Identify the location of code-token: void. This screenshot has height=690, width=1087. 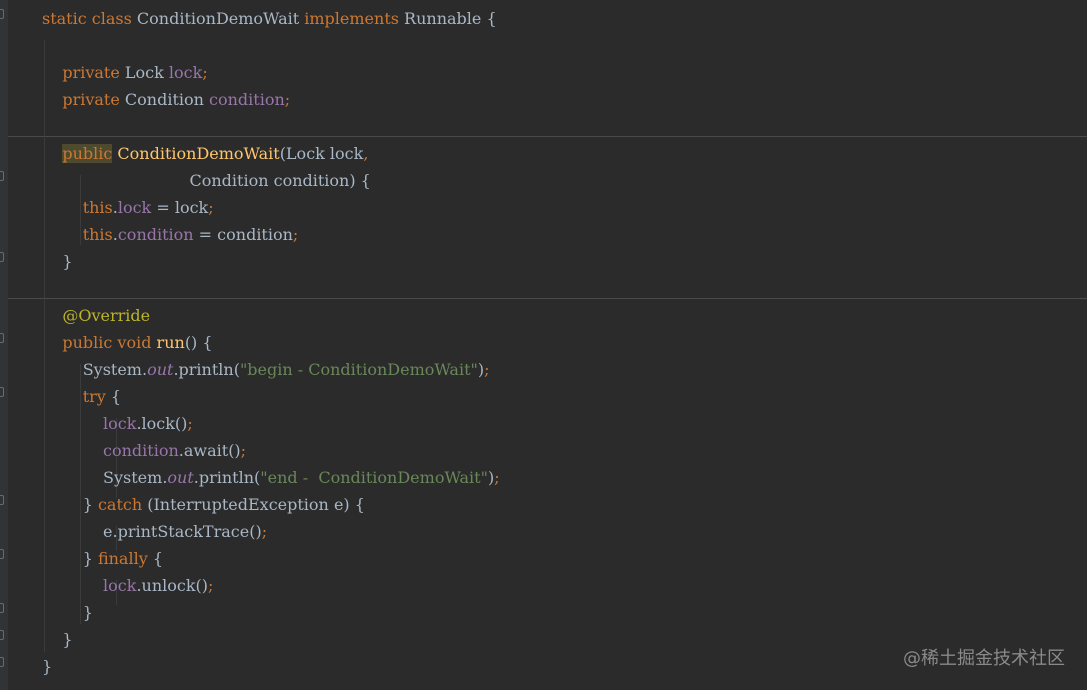
(134, 342).